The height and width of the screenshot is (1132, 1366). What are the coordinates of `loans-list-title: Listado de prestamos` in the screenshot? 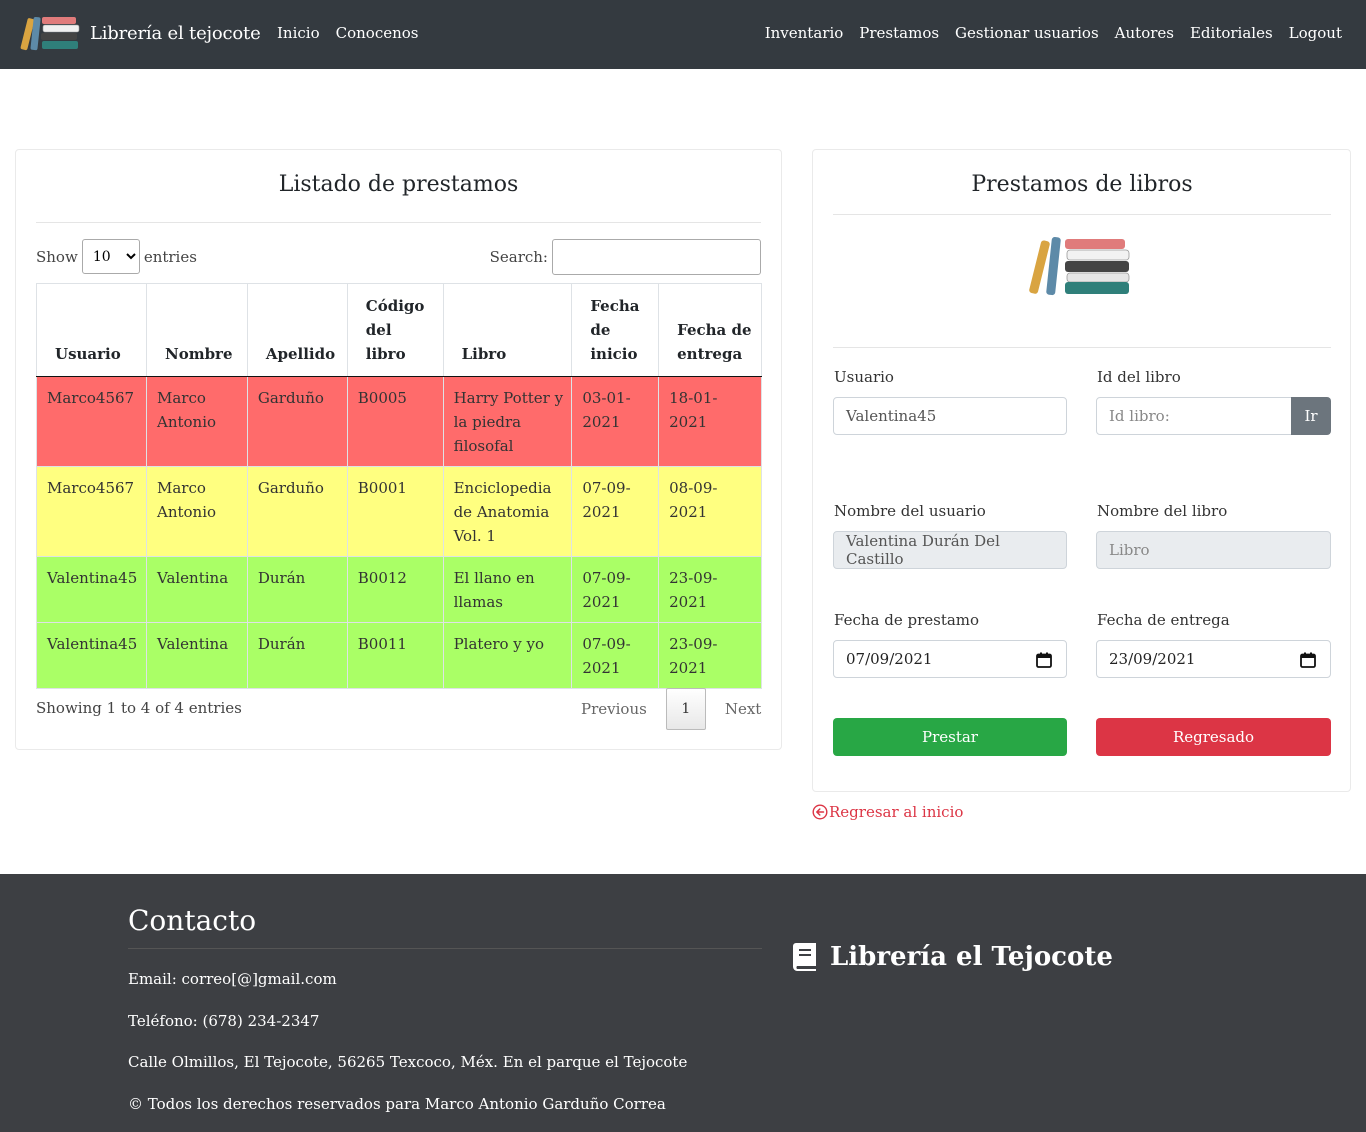 It's located at (398, 184).